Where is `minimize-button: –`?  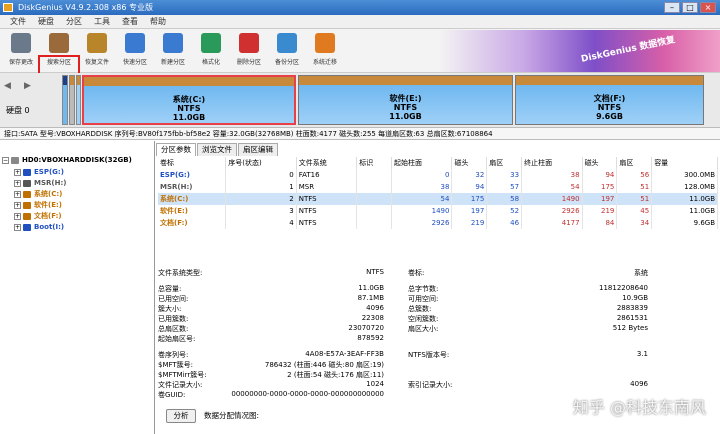
minimize-button: – is located at coordinates (672, 7).